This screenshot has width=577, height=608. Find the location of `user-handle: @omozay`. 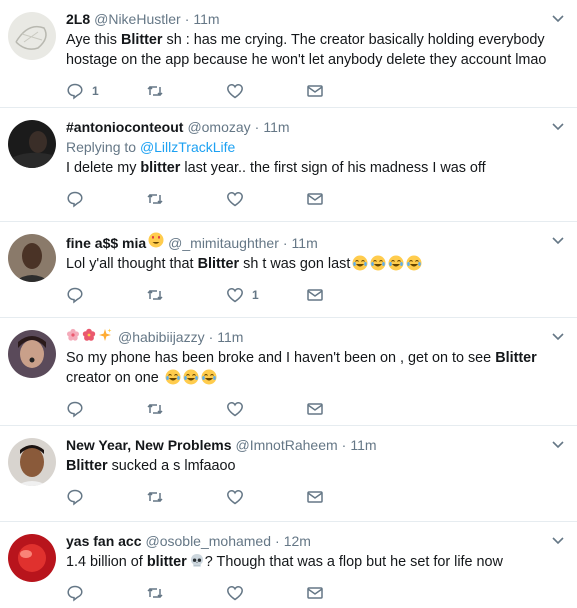

user-handle: @omozay is located at coordinates (218, 127).